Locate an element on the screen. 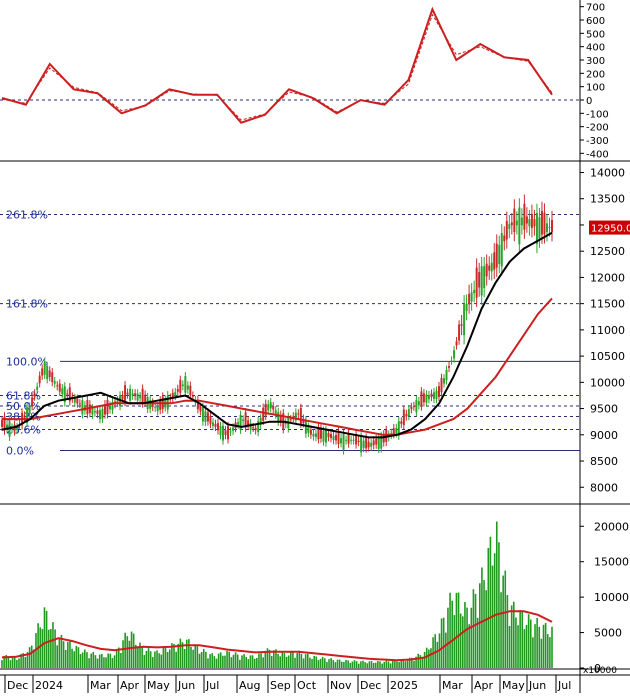  price-y-tick-label: 9000 is located at coordinates (604, 435).